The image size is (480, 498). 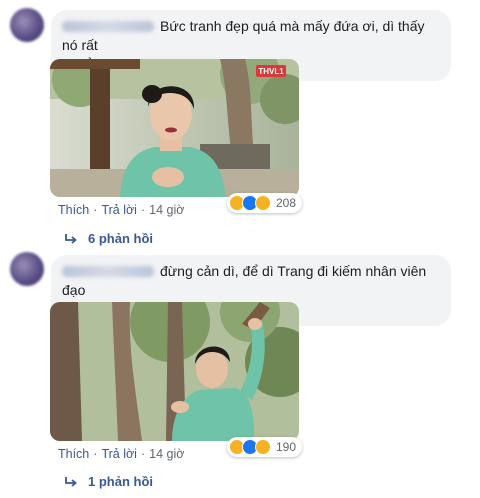 I want to click on view-replies-link: 1 phản hồi, so click(x=108, y=481).